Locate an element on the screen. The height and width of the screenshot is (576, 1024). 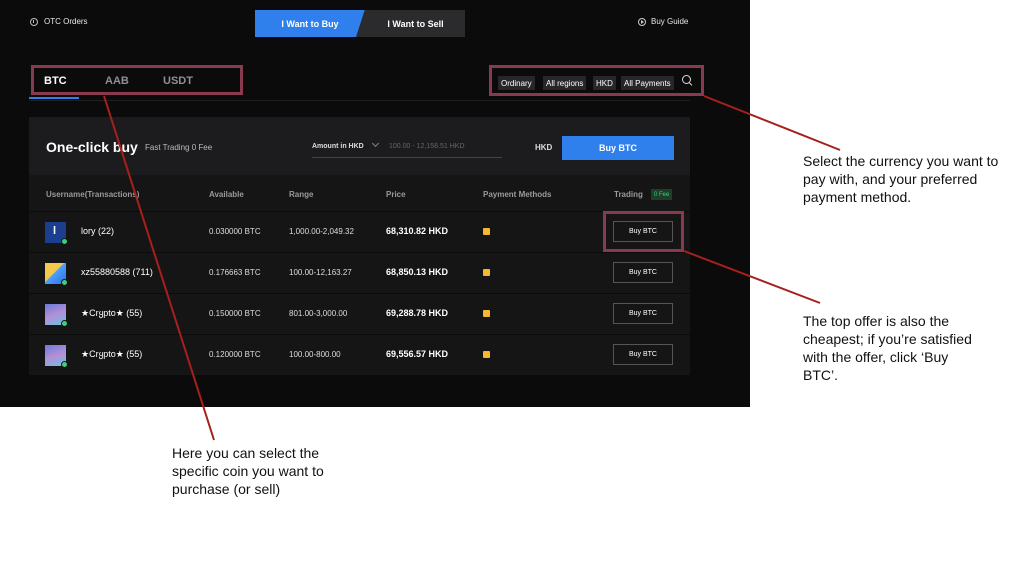
annotation-line-filters is located at coordinates (772, 123).